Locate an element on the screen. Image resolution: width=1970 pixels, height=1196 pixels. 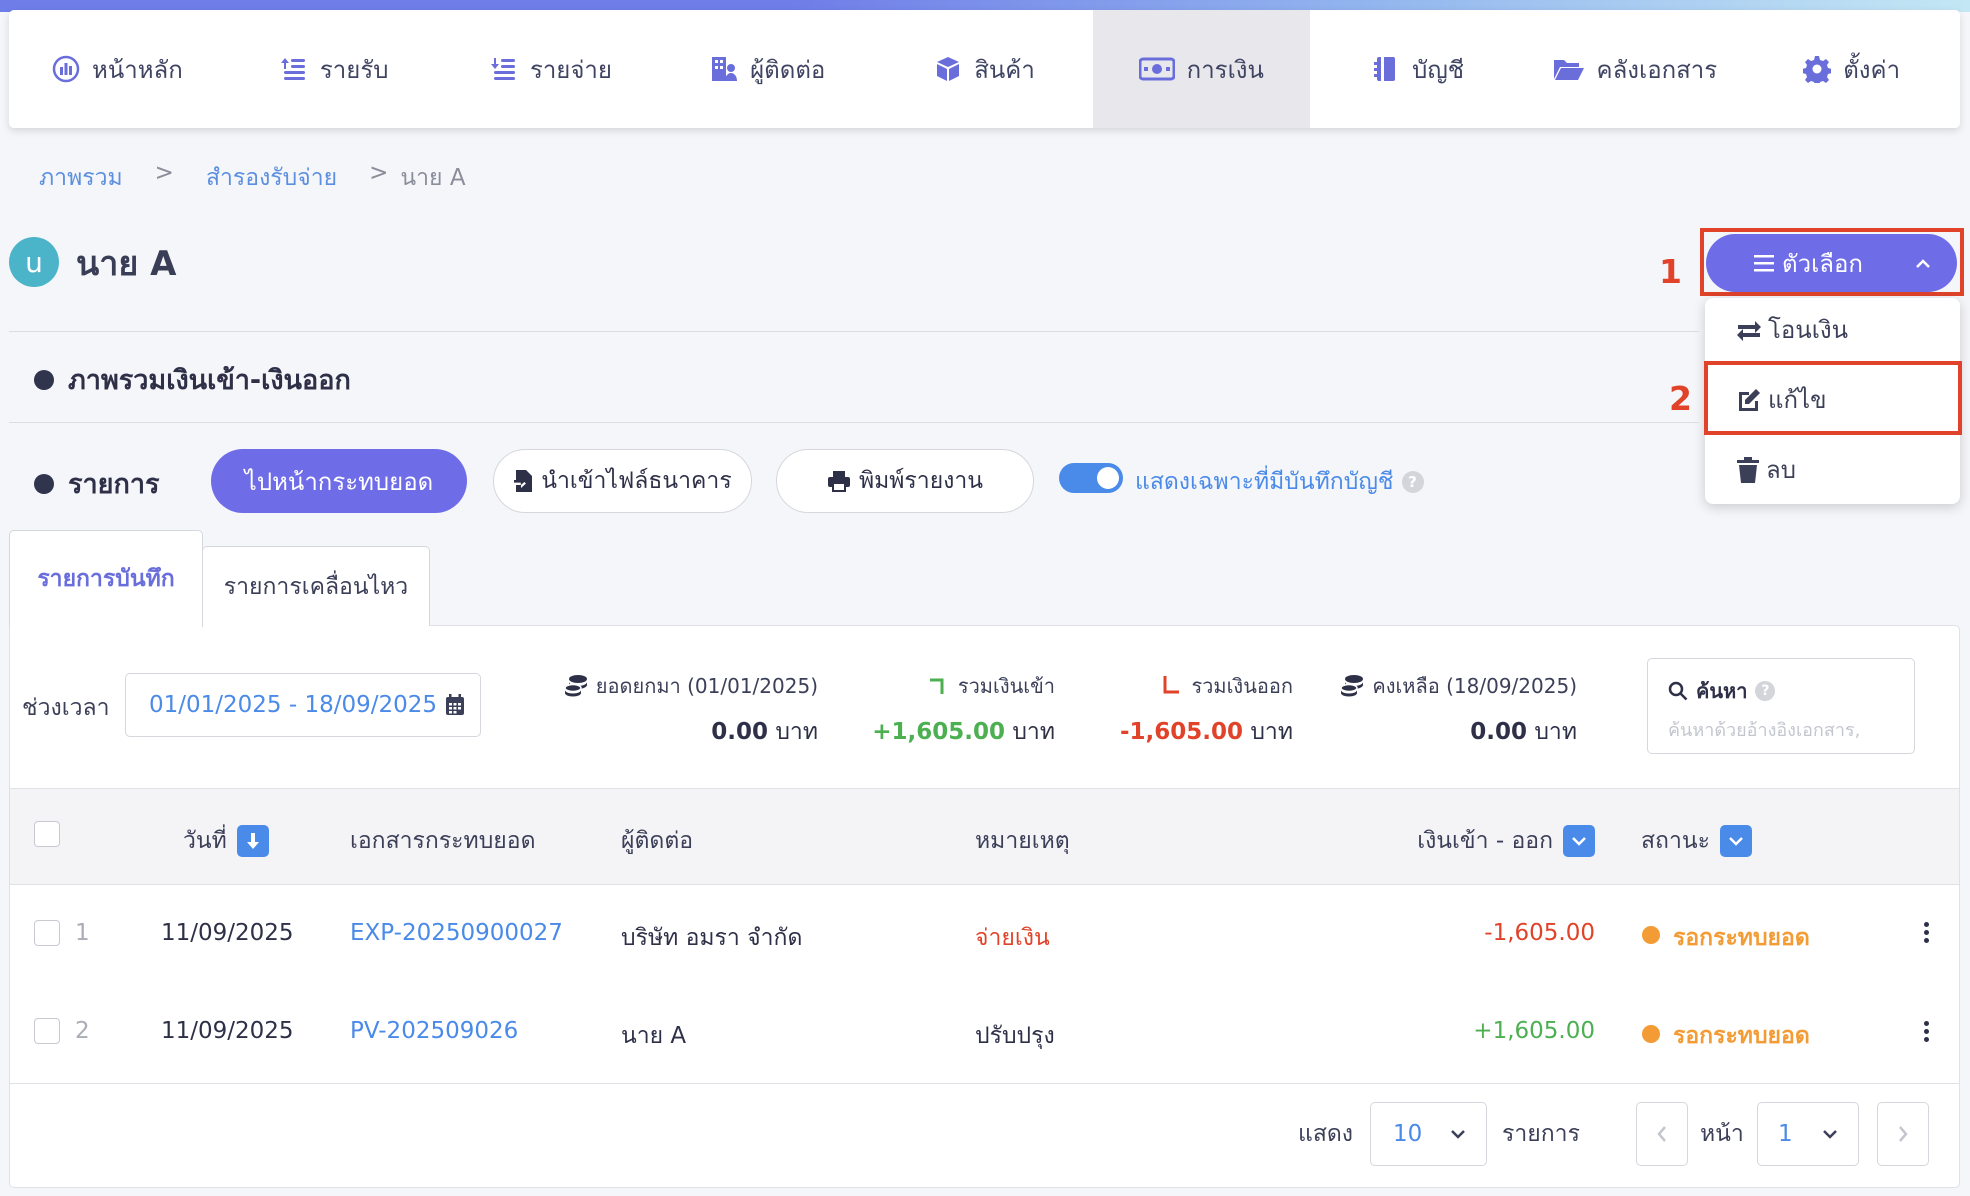
menu-item-label: ลบ is located at coordinates (1781, 470).